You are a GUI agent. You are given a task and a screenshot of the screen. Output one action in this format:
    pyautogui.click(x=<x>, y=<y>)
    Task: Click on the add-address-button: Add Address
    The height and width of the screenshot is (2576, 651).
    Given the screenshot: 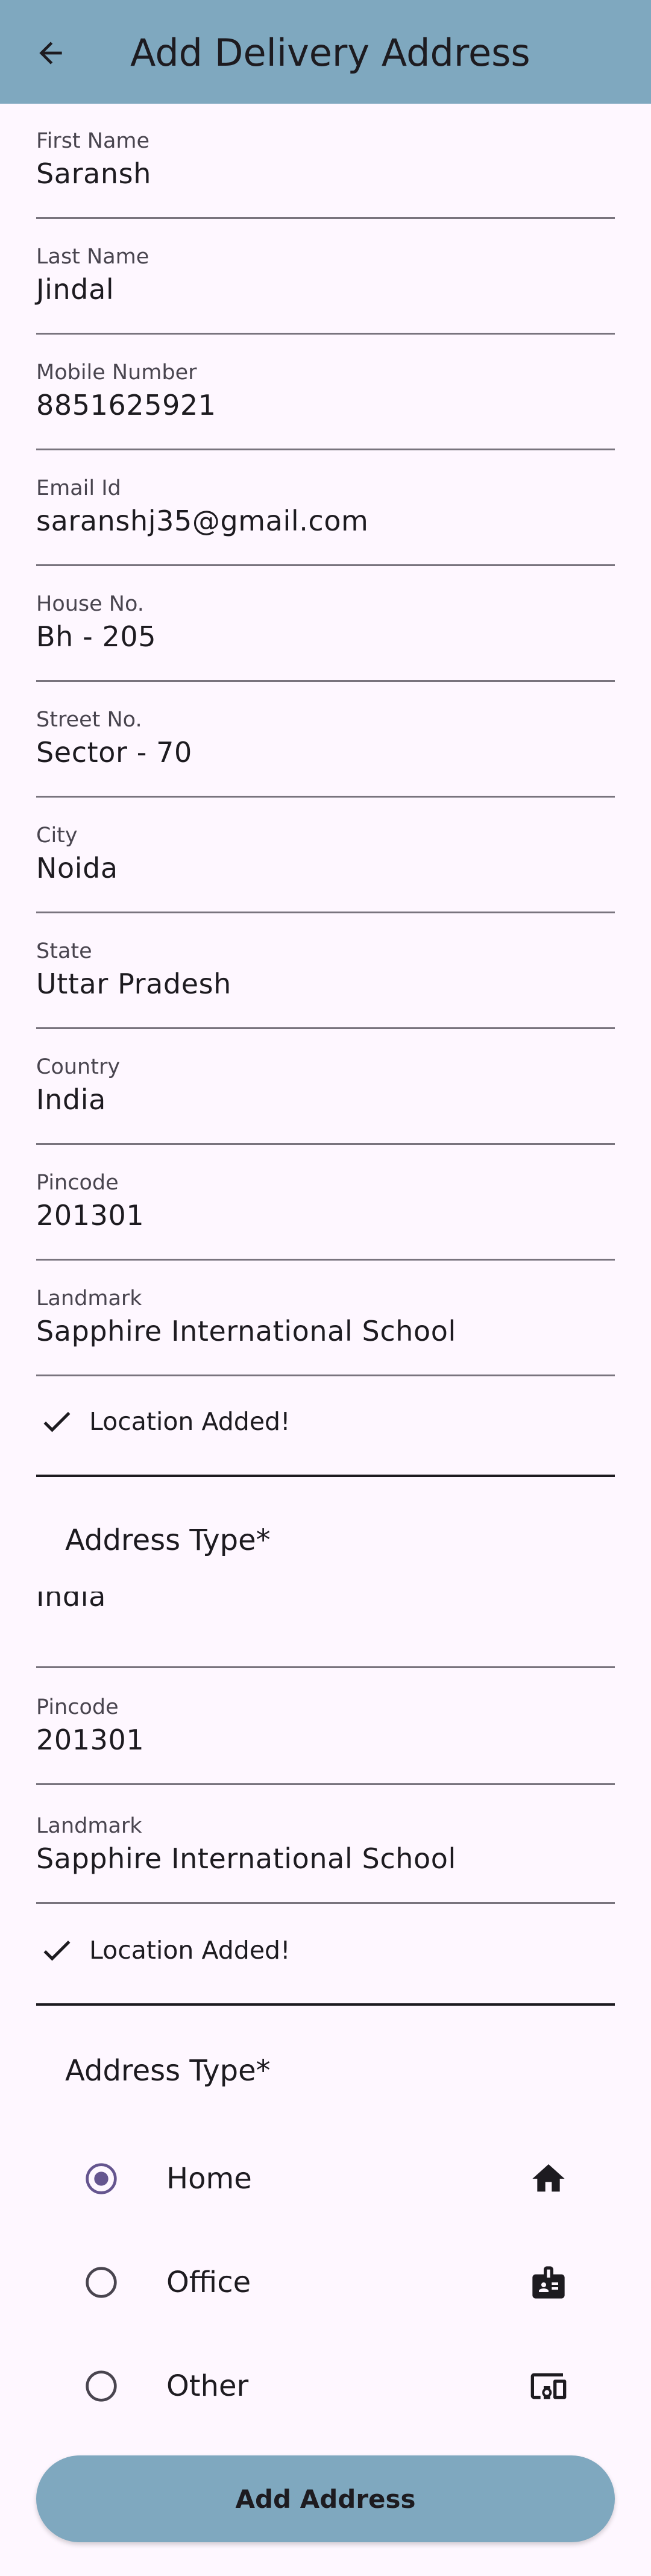 What is the action you would take?
    pyautogui.click(x=325, y=2498)
    